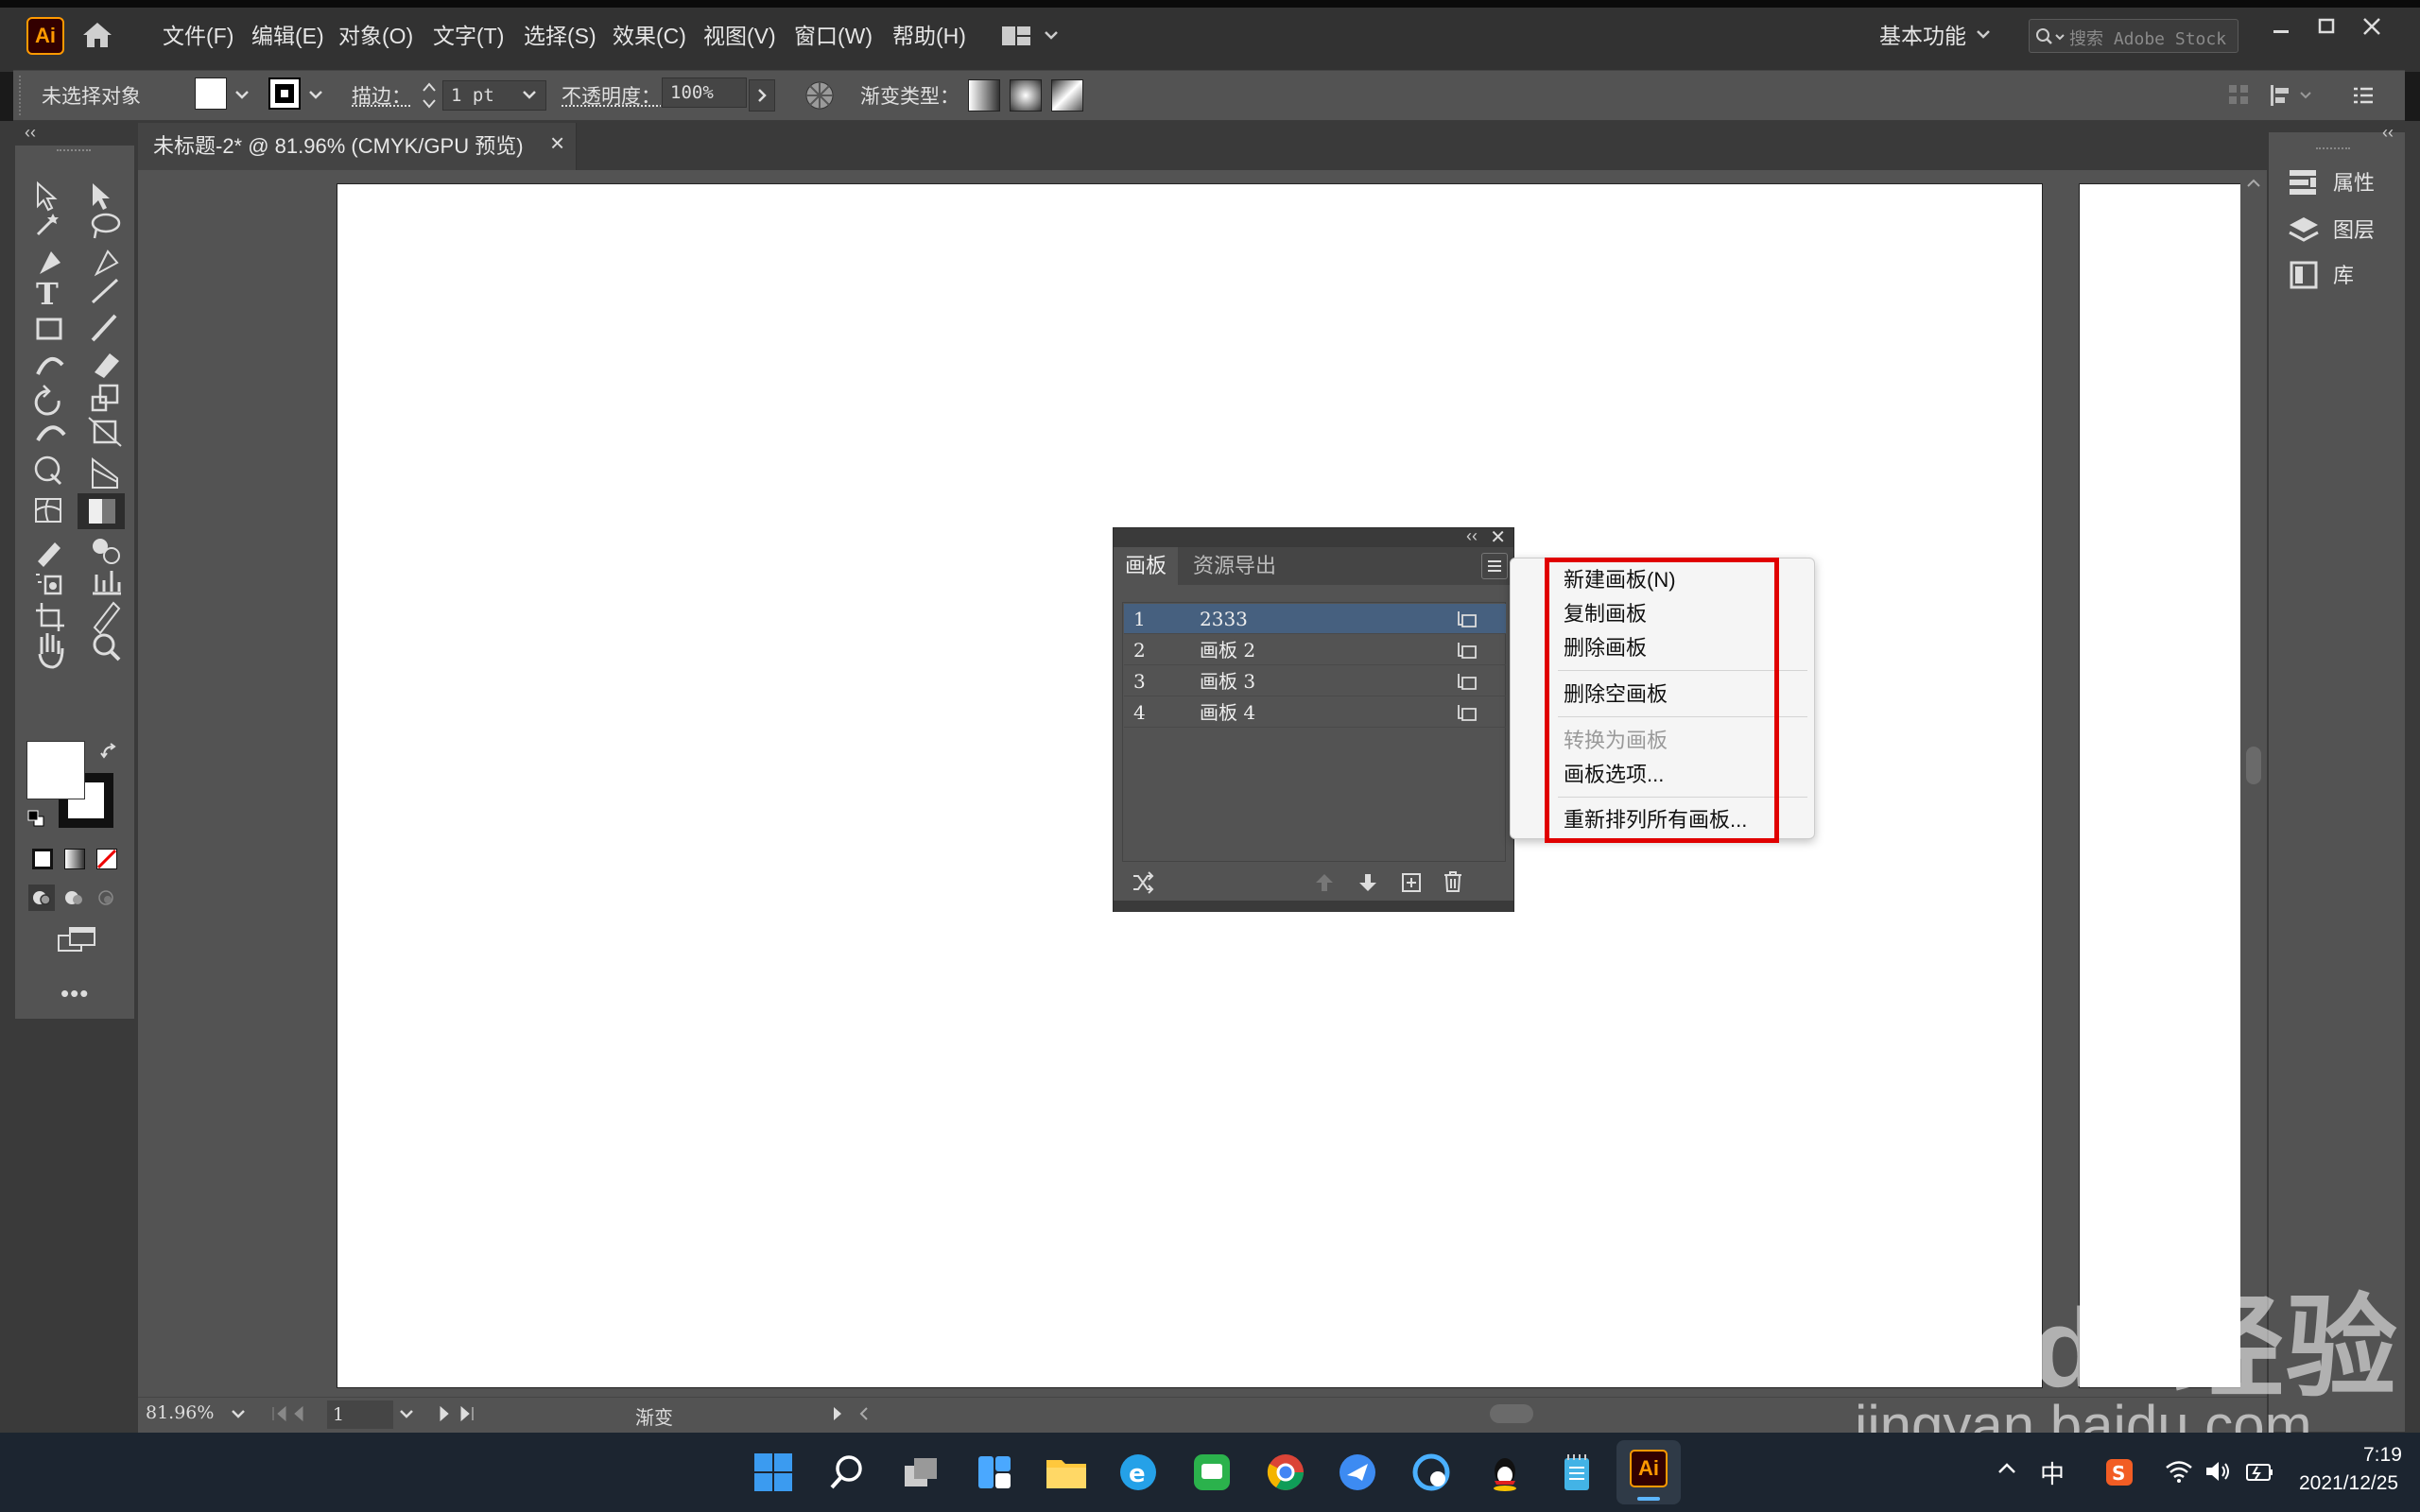 This screenshot has height=1512, width=2420. What do you see at coordinates (2348, 1483) in the screenshot?
I see `clock-date: 2021/12/25` at bounding box center [2348, 1483].